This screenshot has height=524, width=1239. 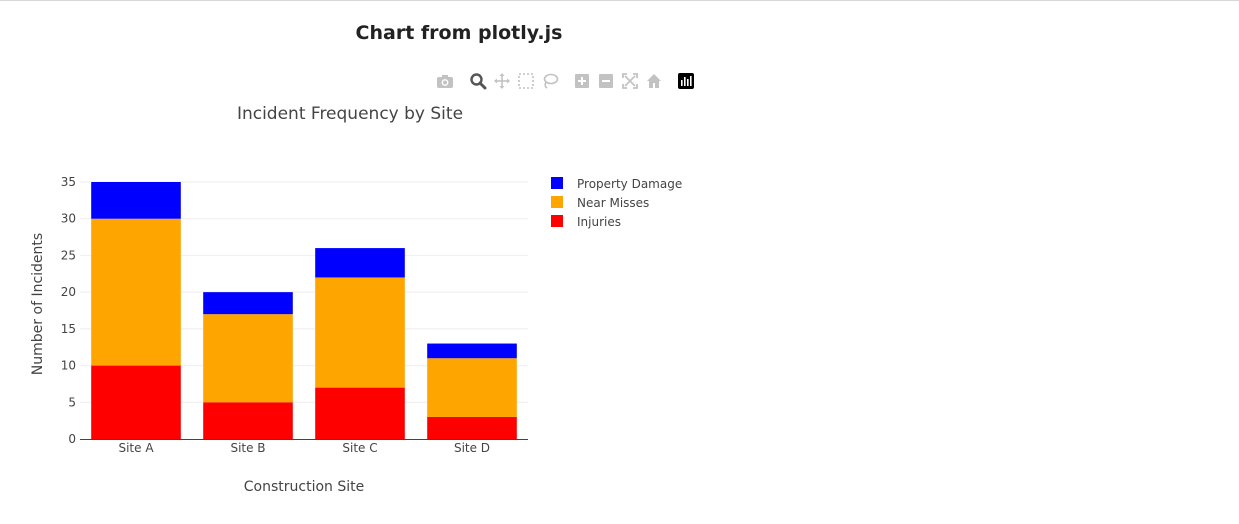 I want to click on x-tick-label: Site D, so click(x=472, y=448).